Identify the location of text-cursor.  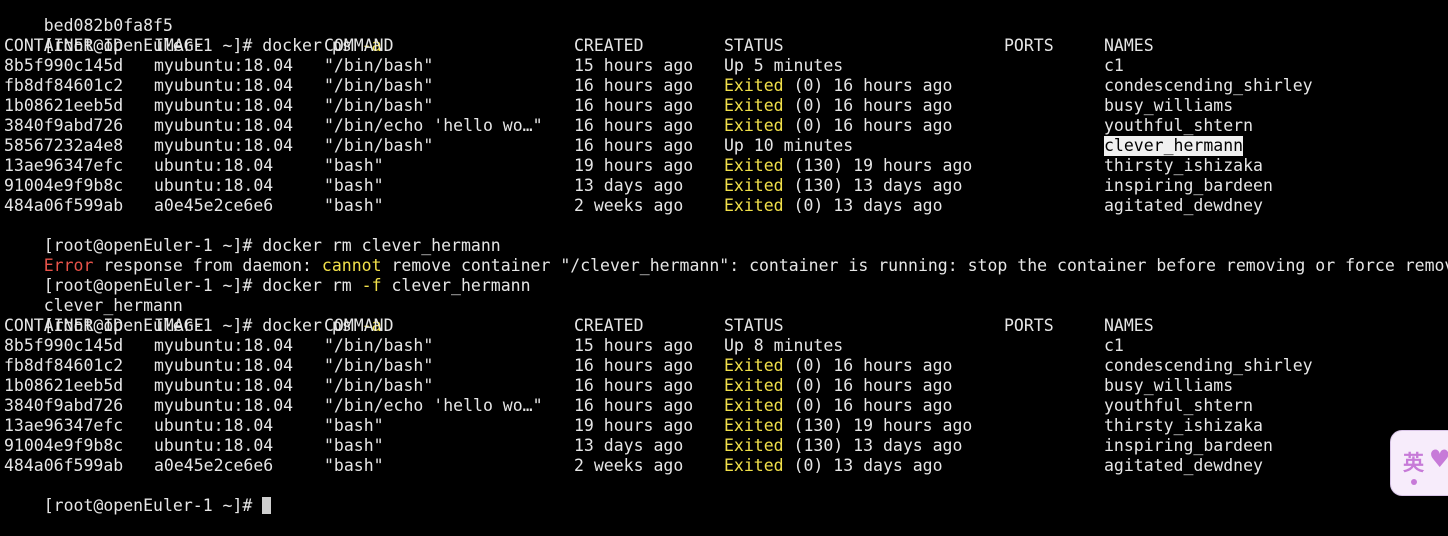
(267, 505).